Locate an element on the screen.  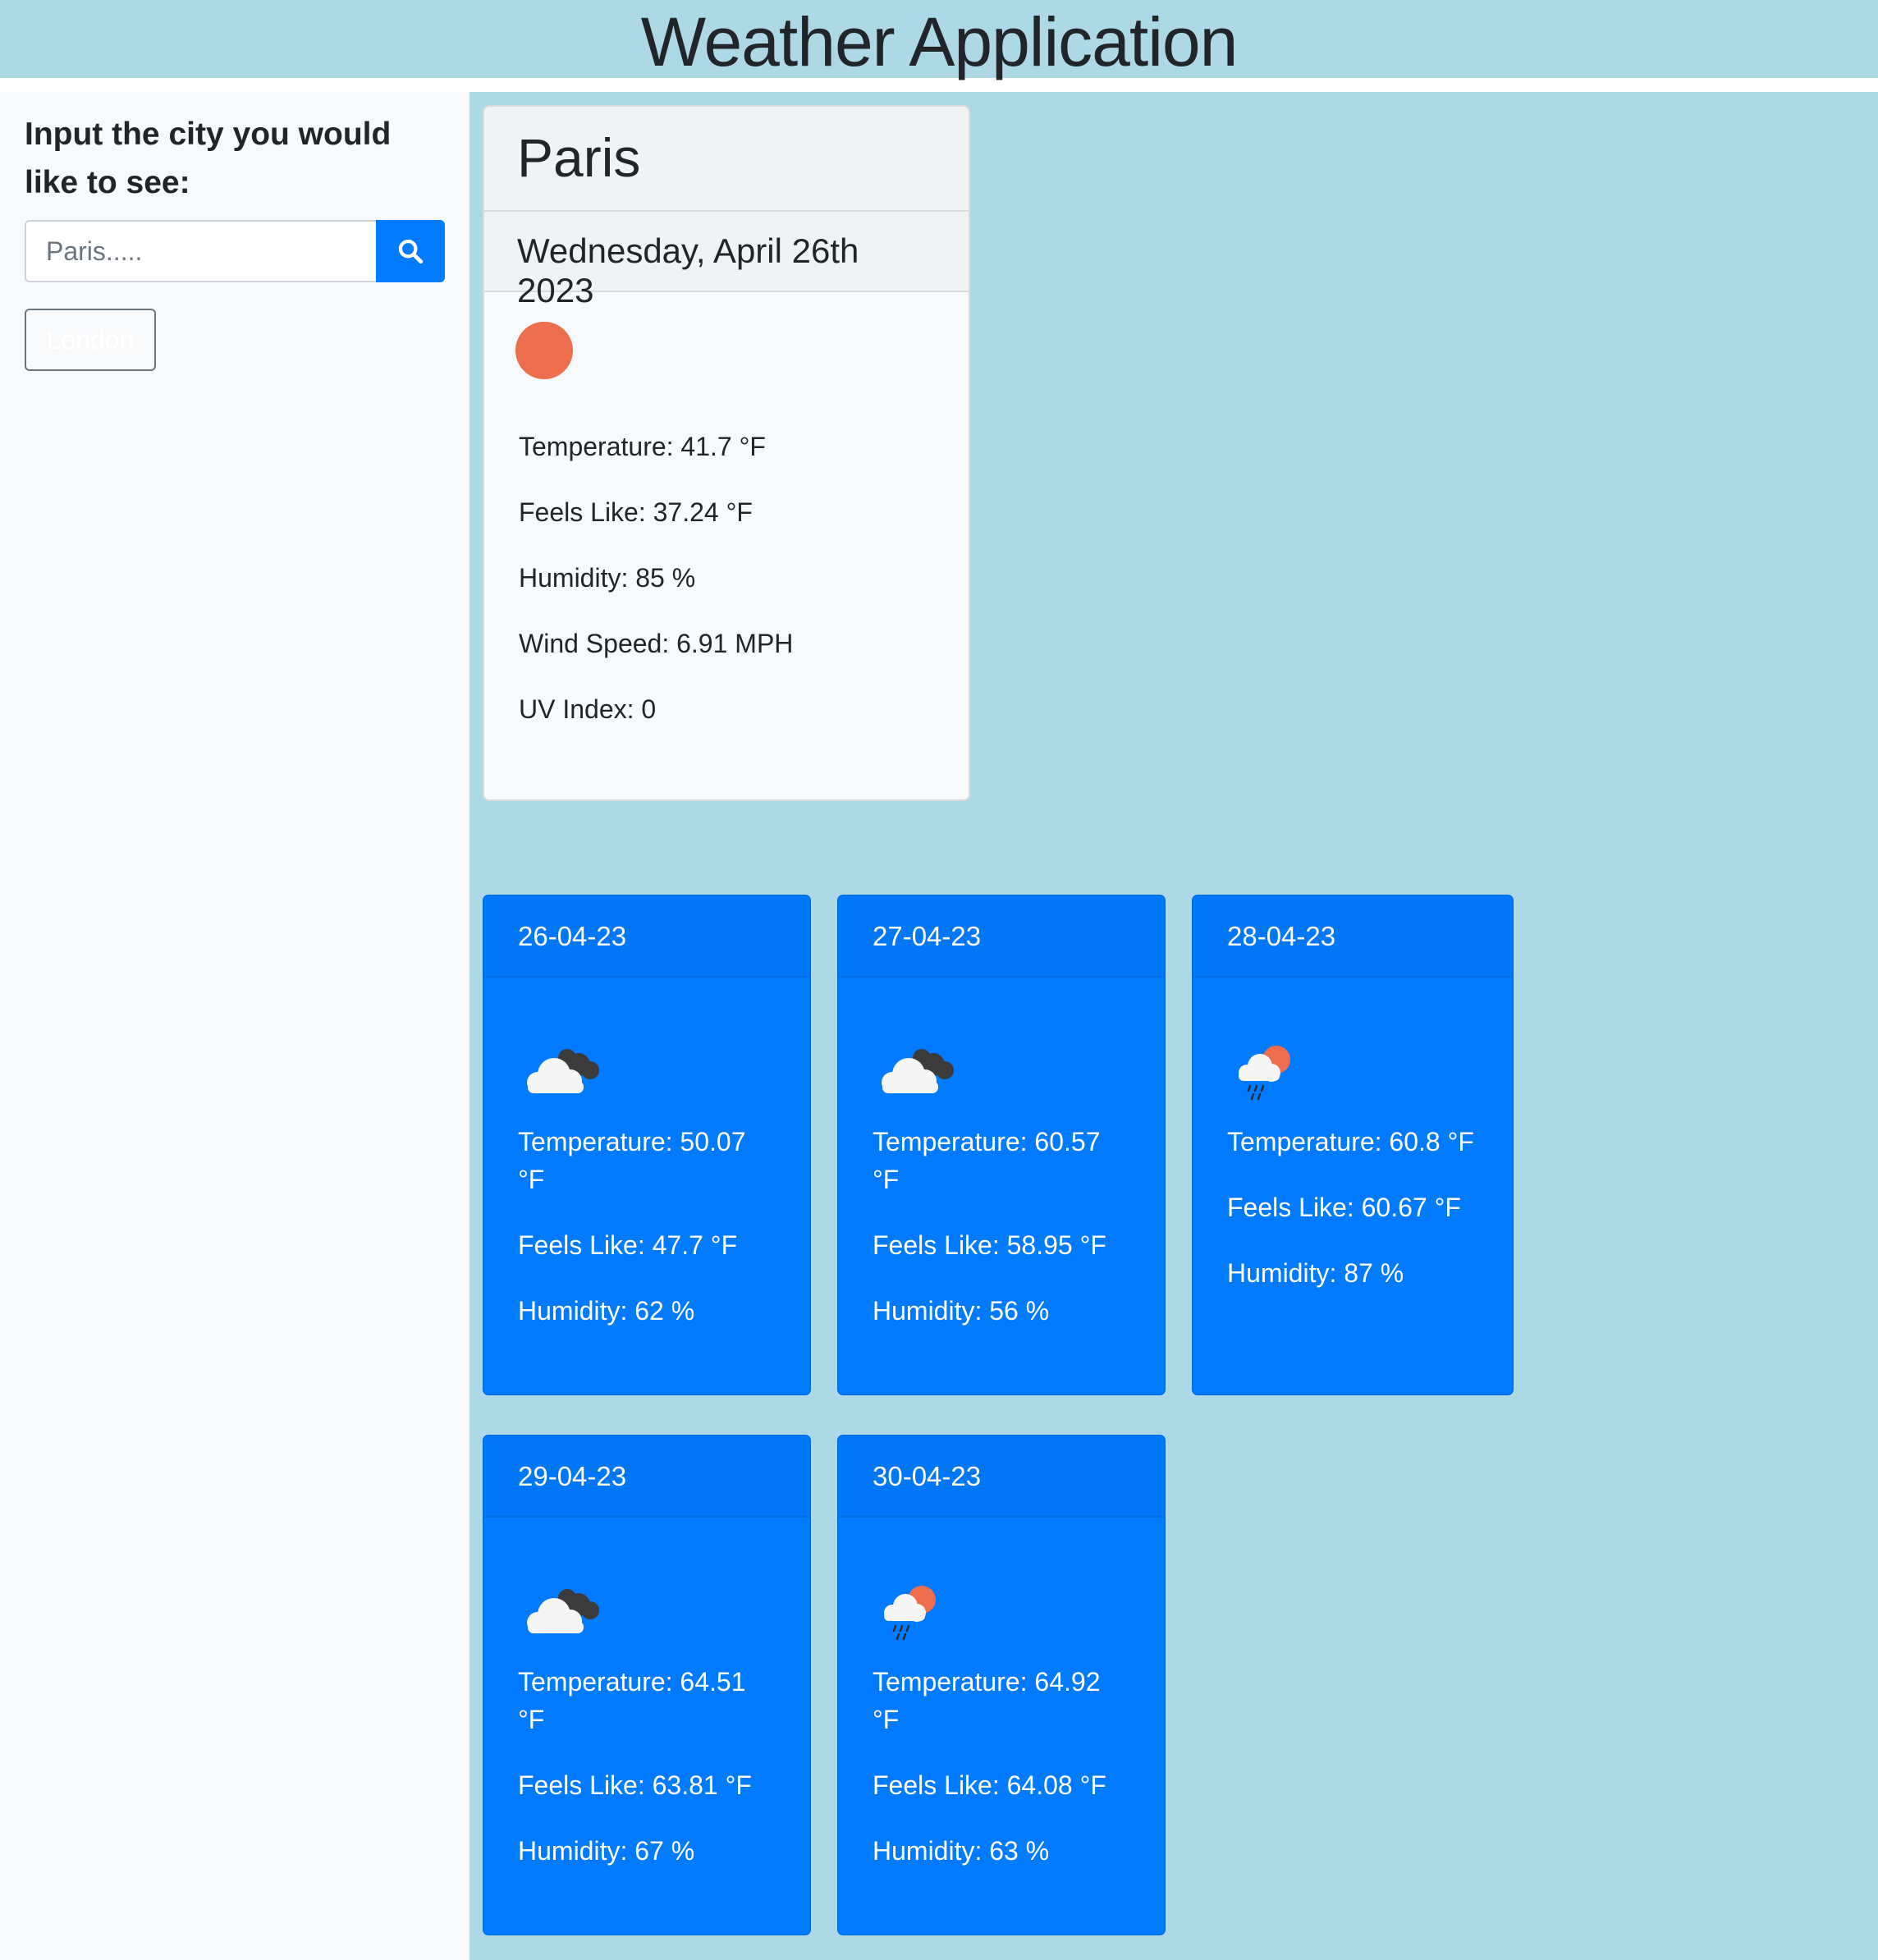
forecast-date: 28-04-23 is located at coordinates (1353, 936).